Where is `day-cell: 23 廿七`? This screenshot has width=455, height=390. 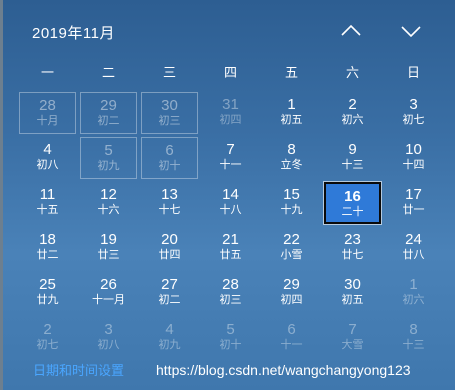
day-cell: 23 廿七 is located at coordinates (352, 248).